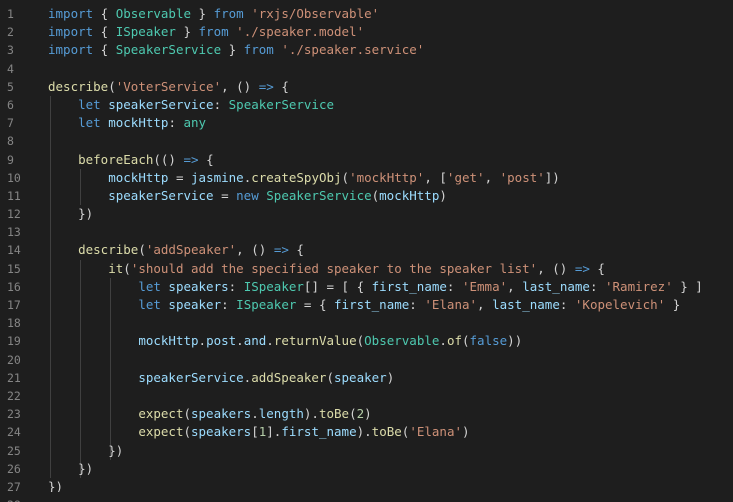 This screenshot has width=733, height=502. What do you see at coordinates (161, 195) in the screenshot?
I see `code-token: speakerService` at bounding box center [161, 195].